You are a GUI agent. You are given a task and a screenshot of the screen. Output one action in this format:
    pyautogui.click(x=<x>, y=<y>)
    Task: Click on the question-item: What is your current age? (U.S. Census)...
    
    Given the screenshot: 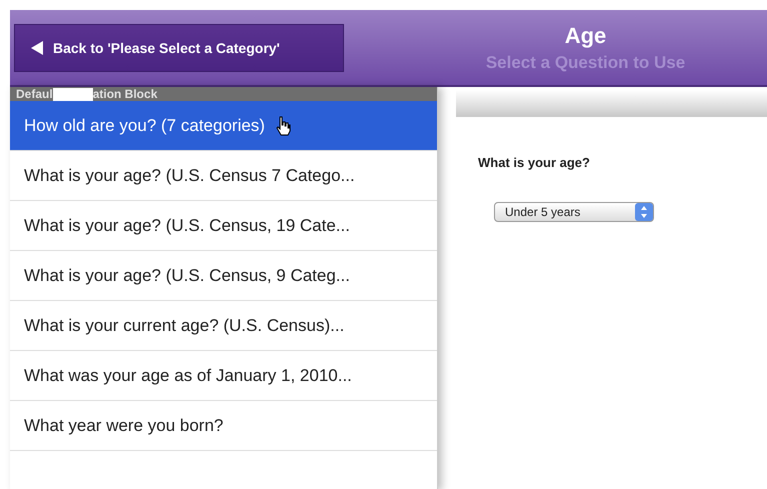 What is the action you would take?
    pyautogui.click(x=223, y=326)
    